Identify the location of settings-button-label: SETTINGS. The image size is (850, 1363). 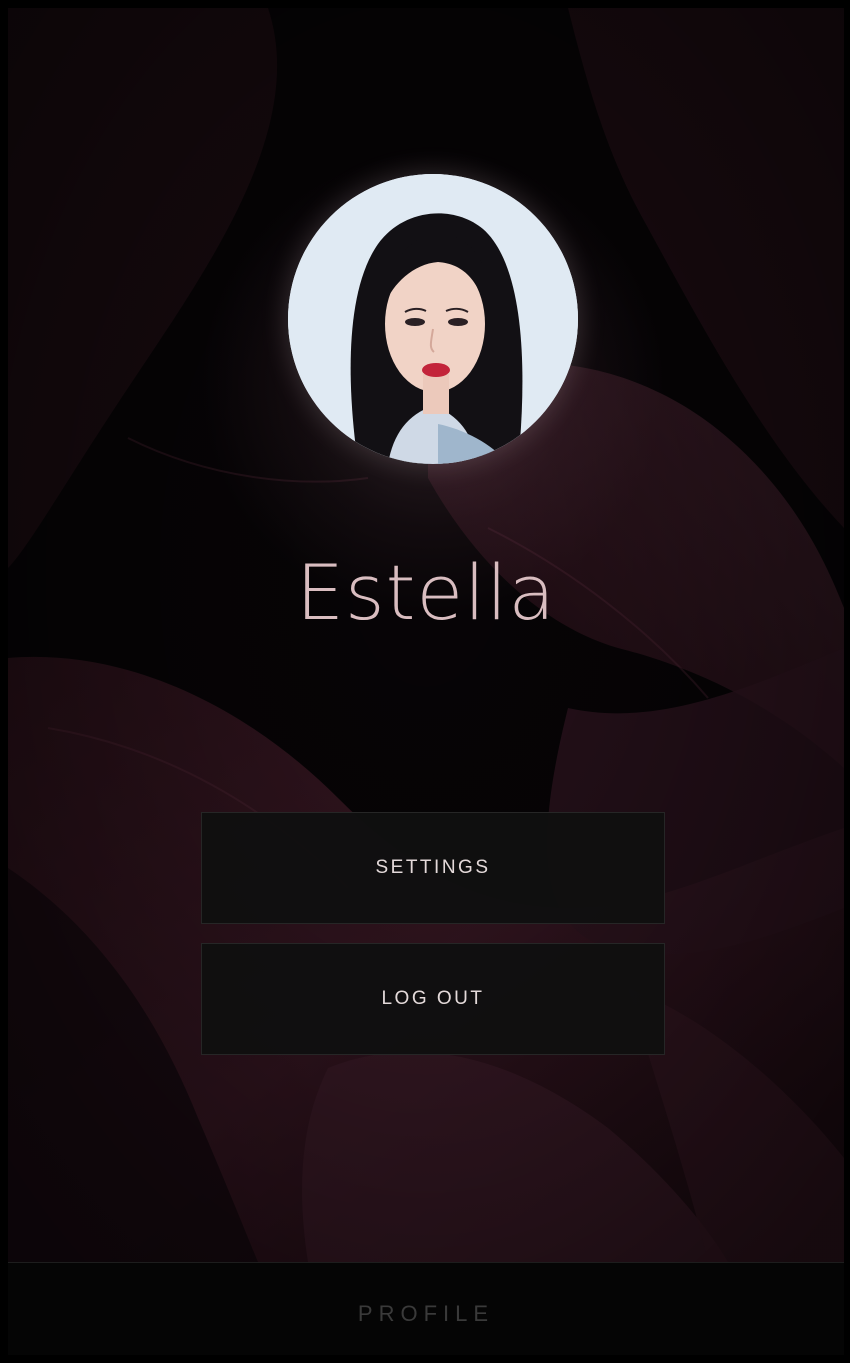
(433, 867).